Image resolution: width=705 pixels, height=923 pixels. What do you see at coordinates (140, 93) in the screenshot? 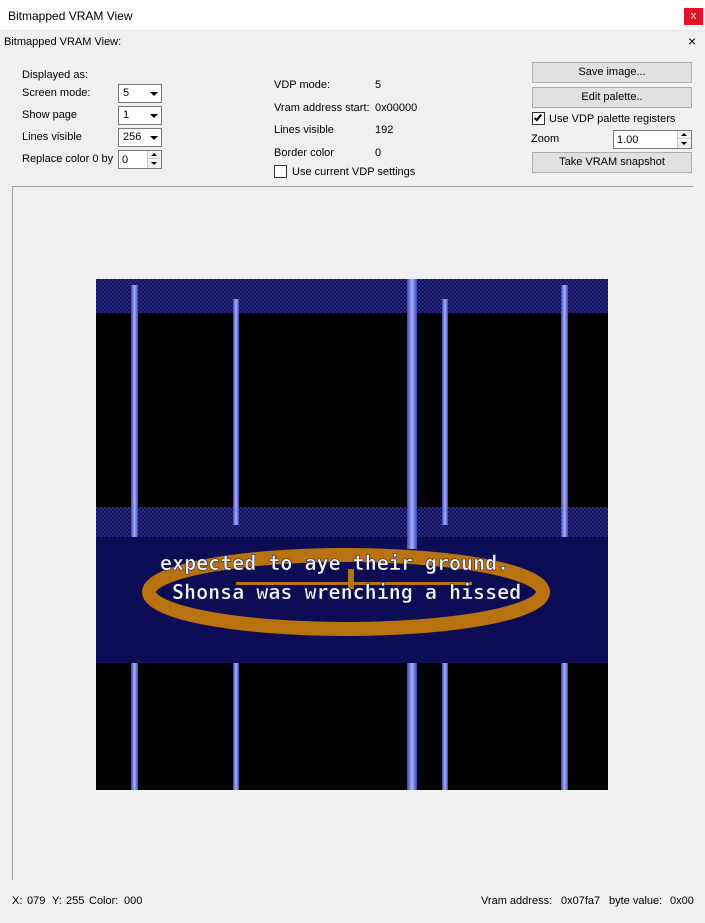
I see `screen-mode-select: 5` at bounding box center [140, 93].